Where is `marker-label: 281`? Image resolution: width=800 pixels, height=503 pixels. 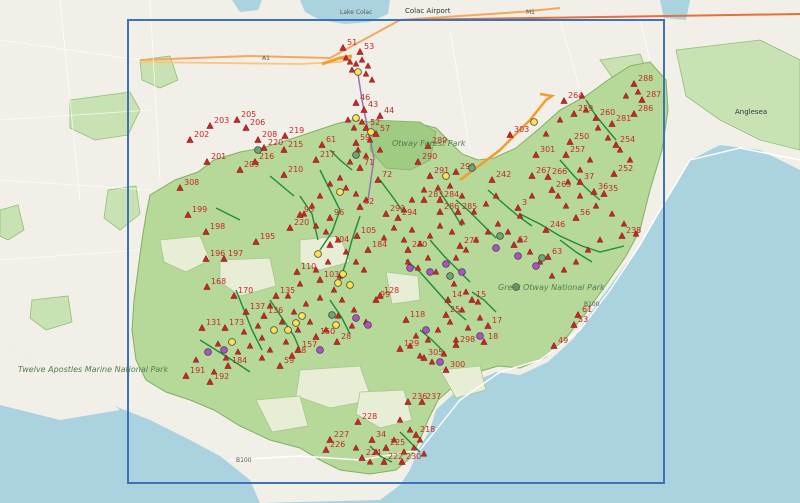
marker-label: 281 is located at coordinates (623, 118).